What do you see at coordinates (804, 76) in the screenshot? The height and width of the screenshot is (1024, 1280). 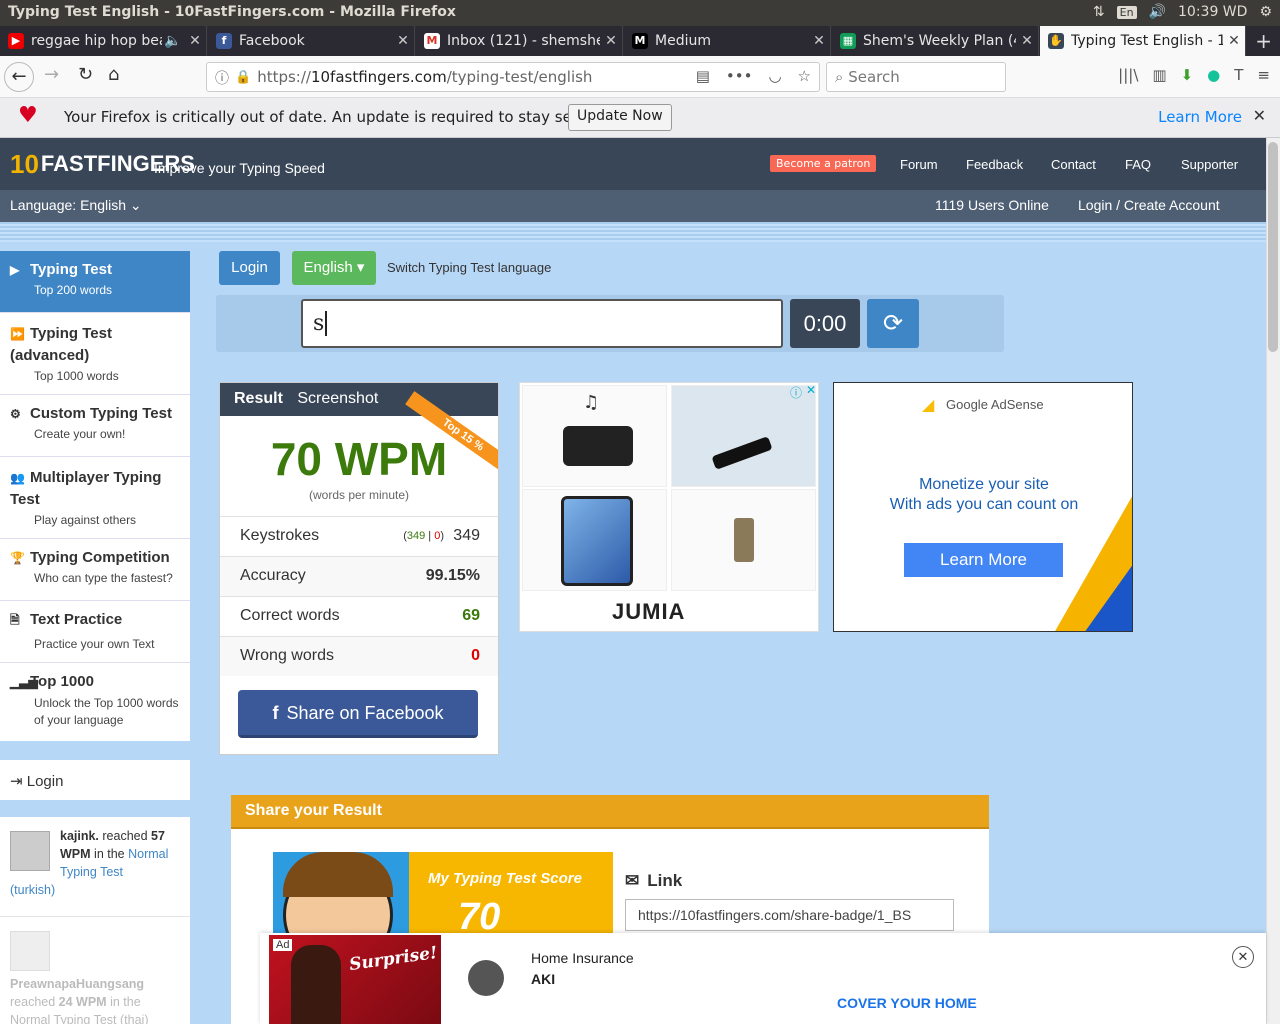 I see `bookmark-star-icon: ☆` at bounding box center [804, 76].